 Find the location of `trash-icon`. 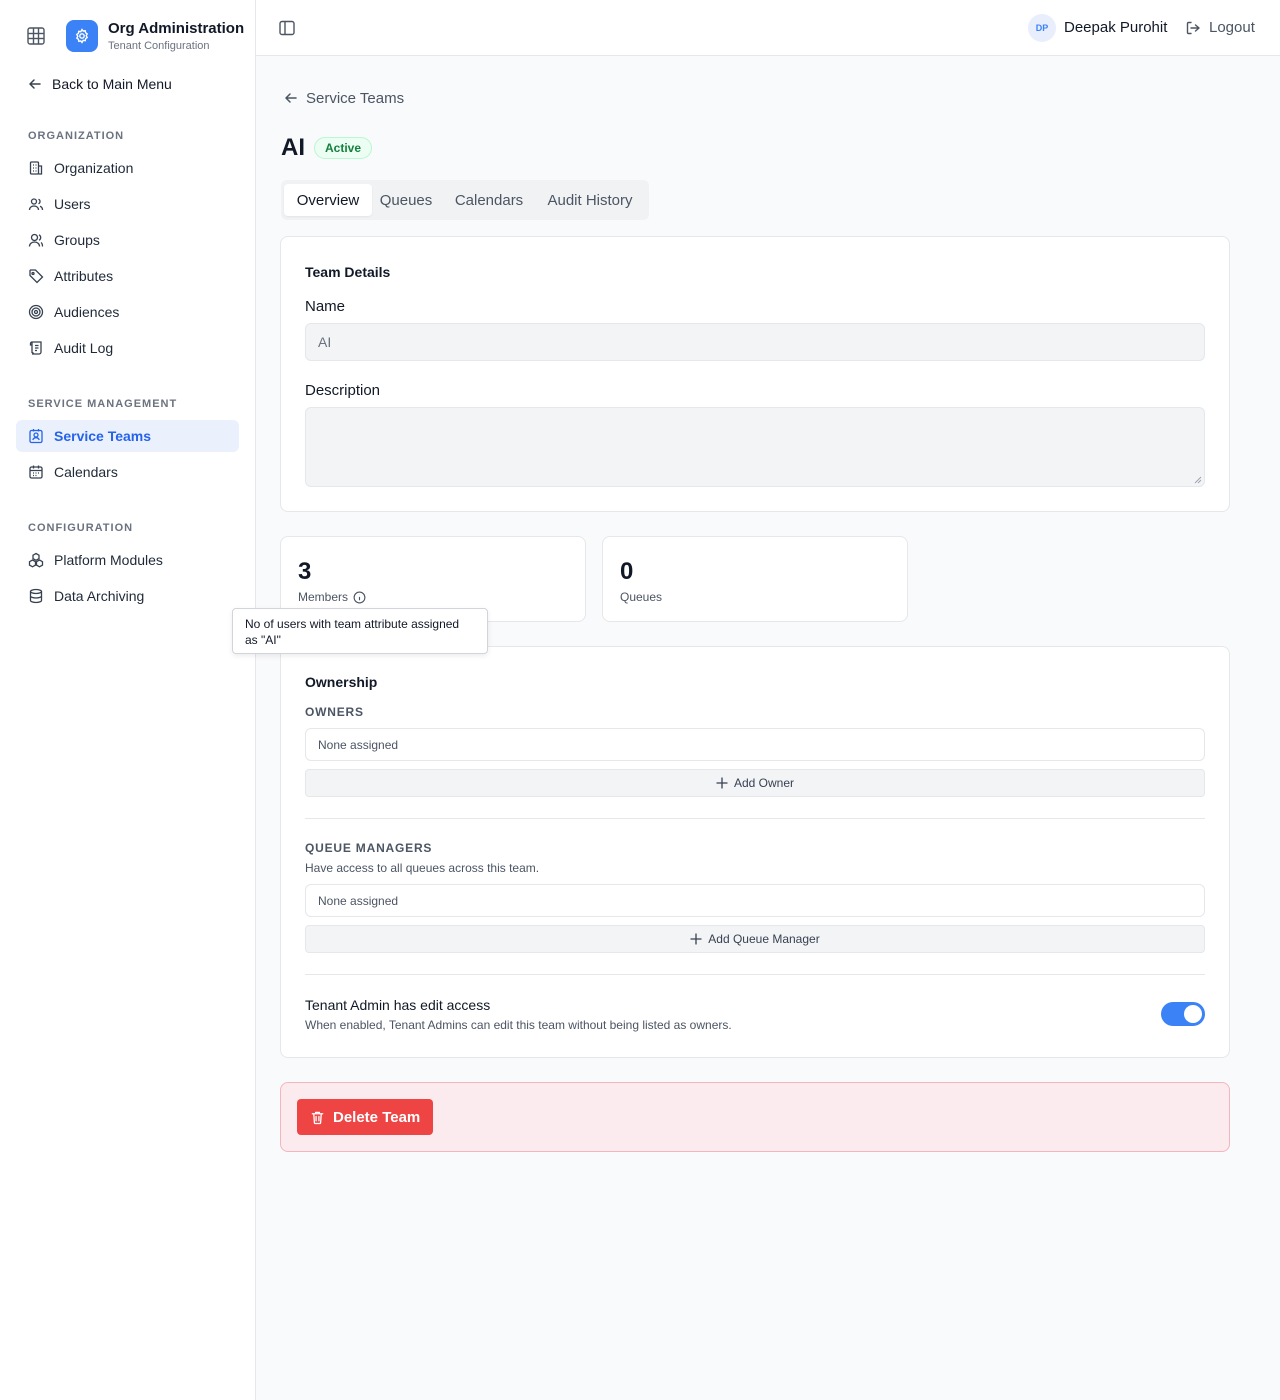

trash-icon is located at coordinates (317, 1117).